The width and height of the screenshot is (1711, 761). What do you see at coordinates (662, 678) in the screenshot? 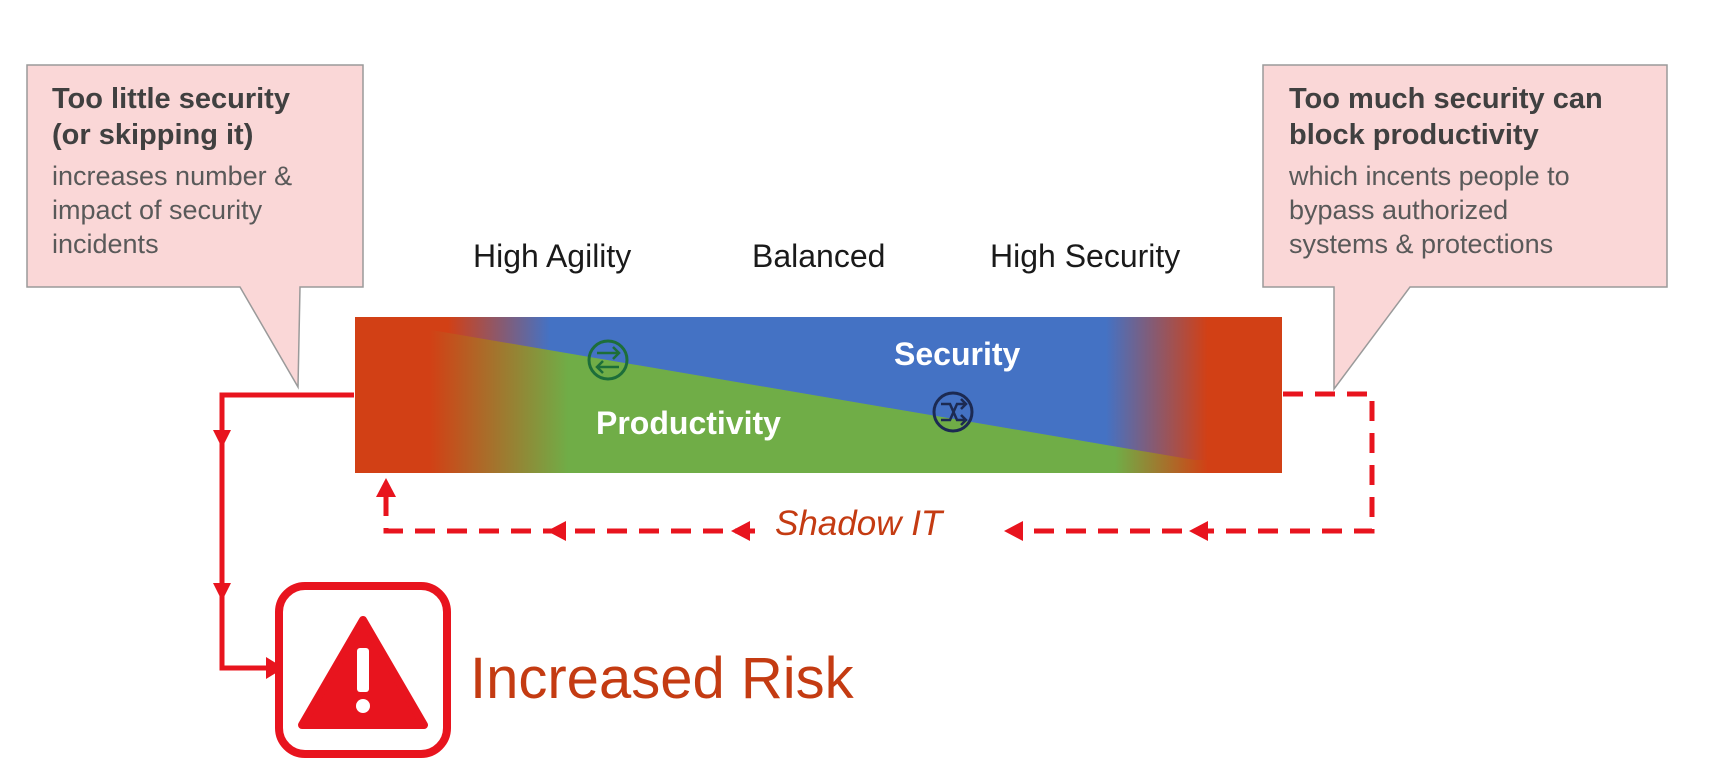
I see `increased-risk-label: Increased Risk` at bounding box center [662, 678].